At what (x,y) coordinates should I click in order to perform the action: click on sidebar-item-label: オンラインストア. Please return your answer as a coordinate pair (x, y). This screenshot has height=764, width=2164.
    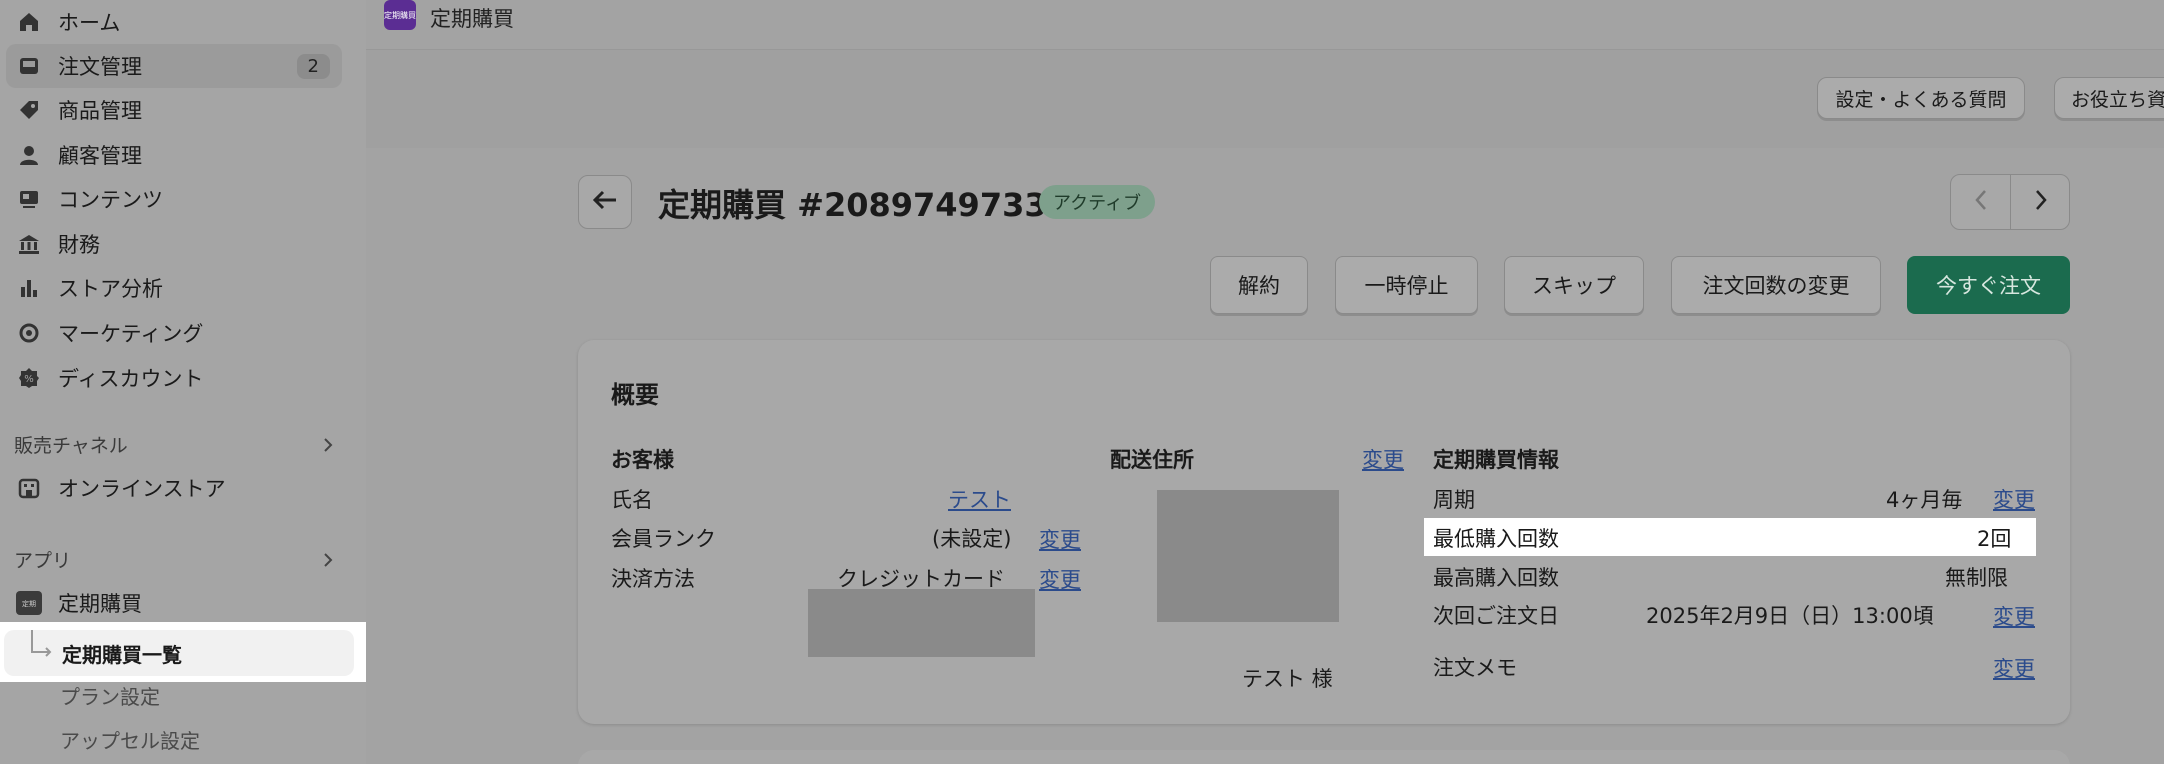
    Looking at the image, I should click on (142, 489).